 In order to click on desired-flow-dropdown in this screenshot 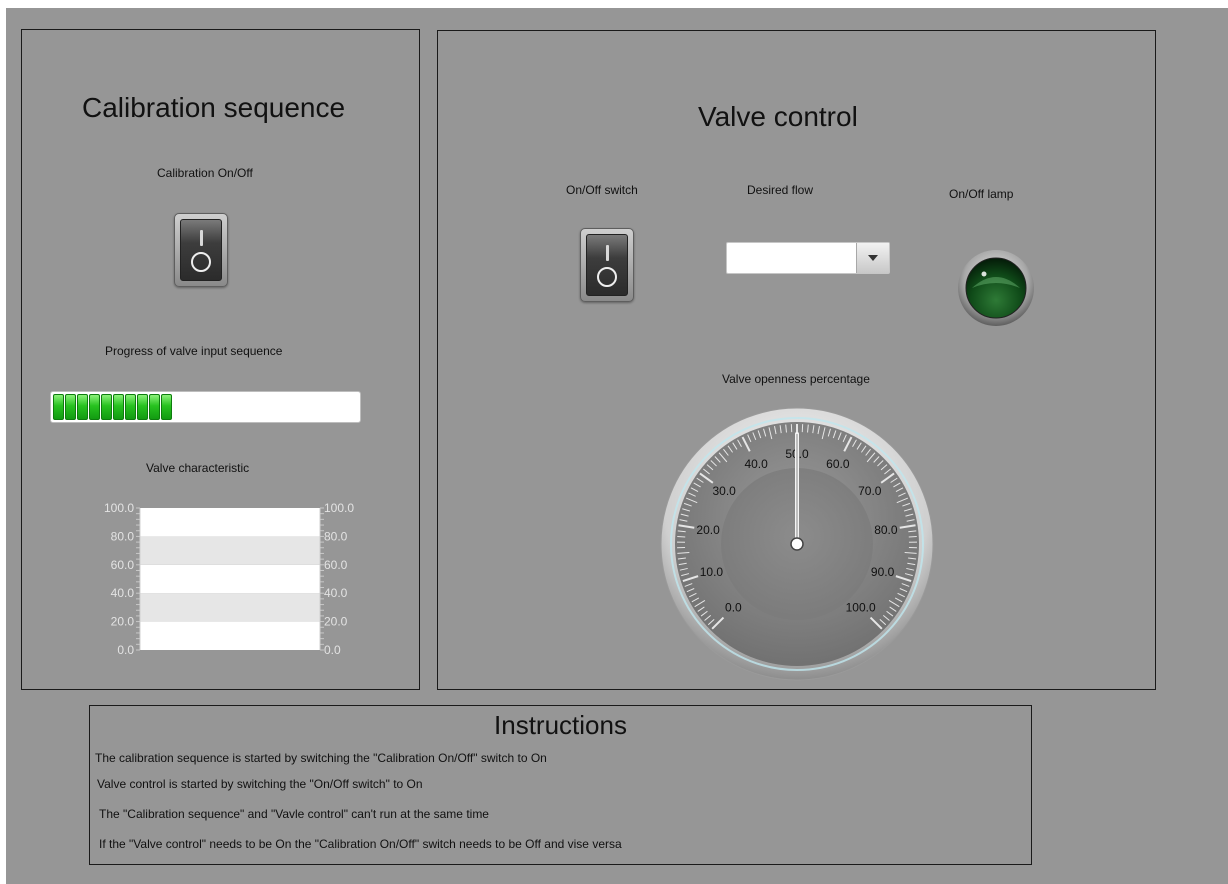, I will do `click(808, 258)`.